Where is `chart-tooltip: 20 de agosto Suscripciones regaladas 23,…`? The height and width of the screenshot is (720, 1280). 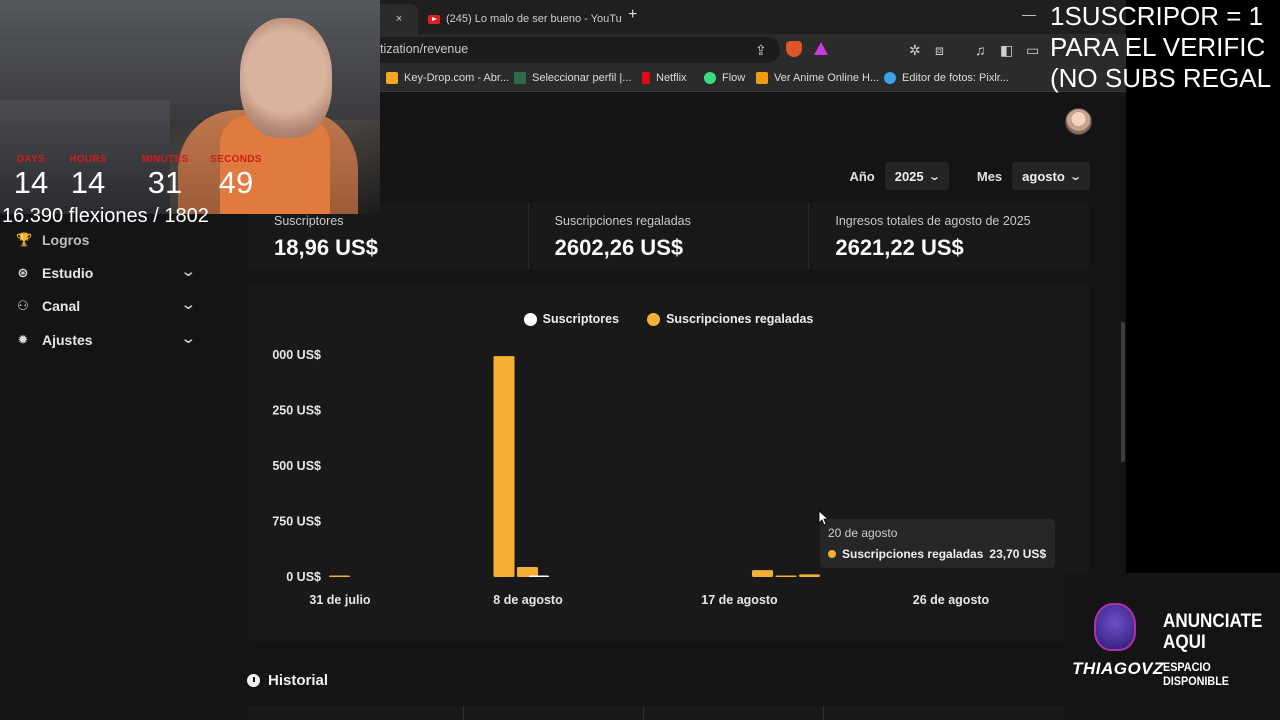 chart-tooltip: 20 de agosto Suscripciones regaladas 23,… is located at coordinates (937, 543).